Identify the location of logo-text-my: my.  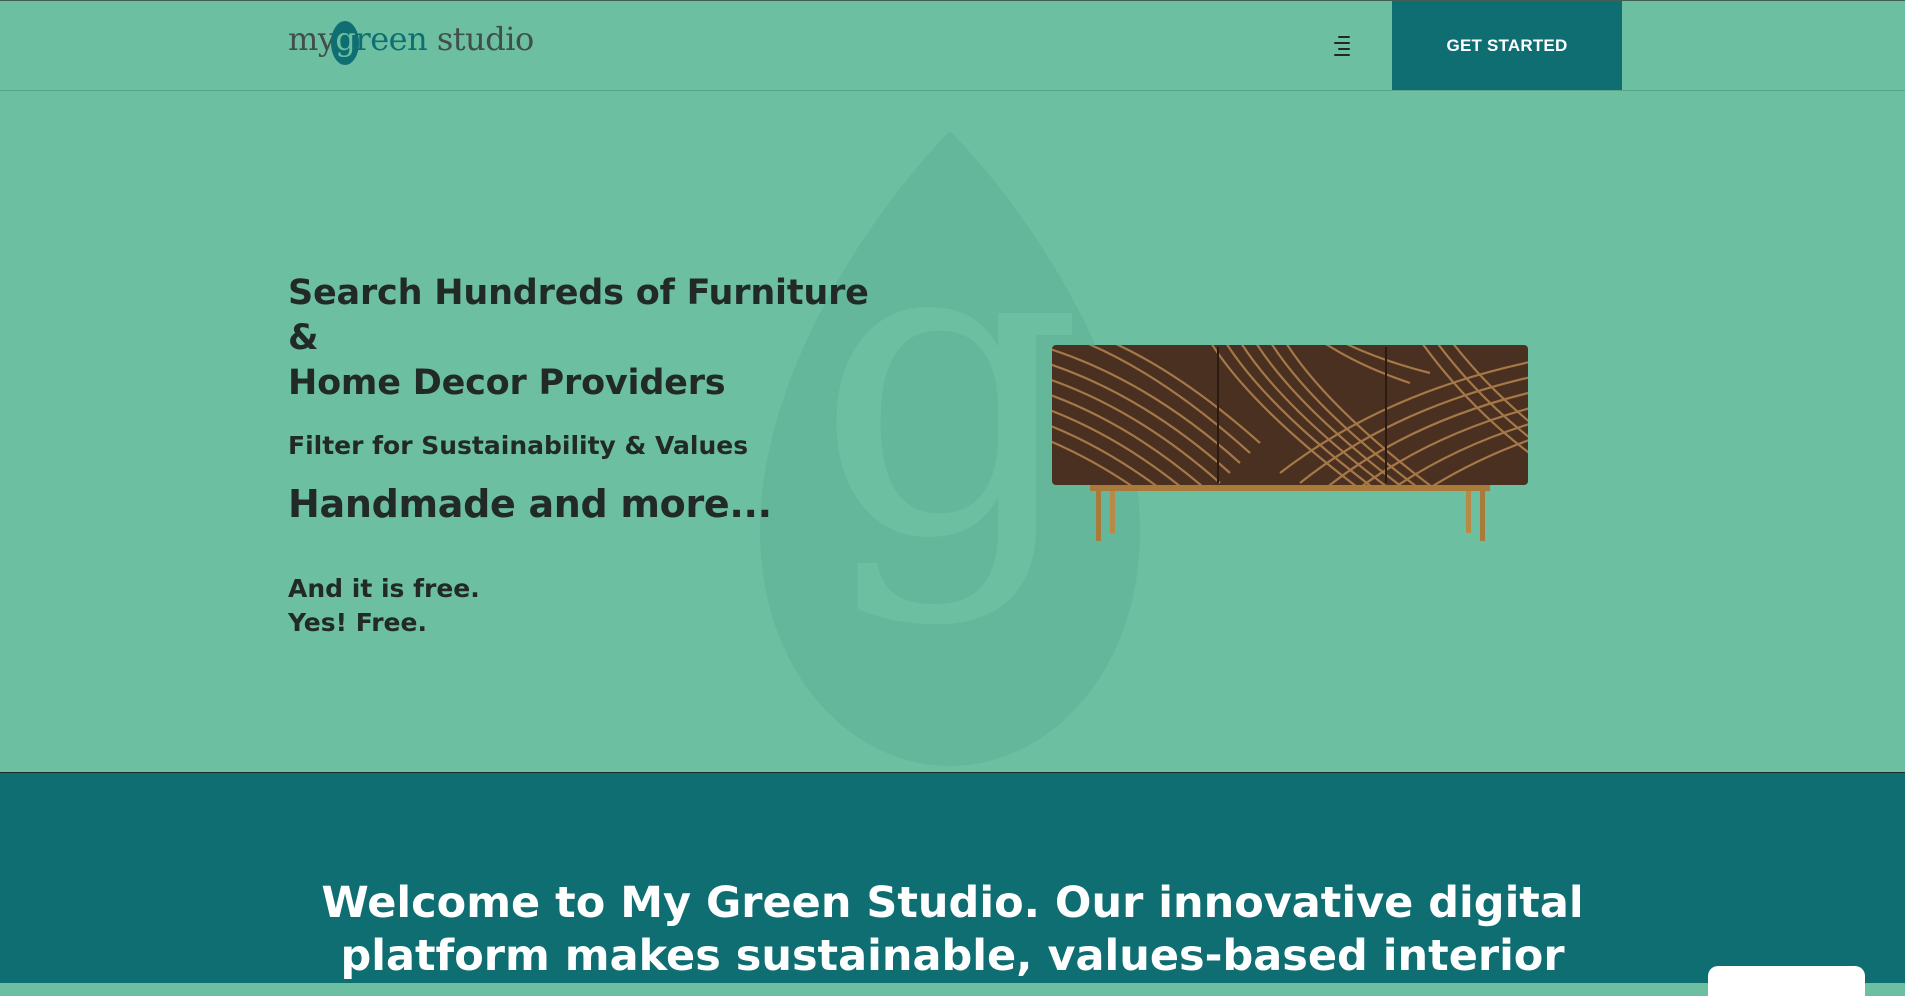
(312, 39).